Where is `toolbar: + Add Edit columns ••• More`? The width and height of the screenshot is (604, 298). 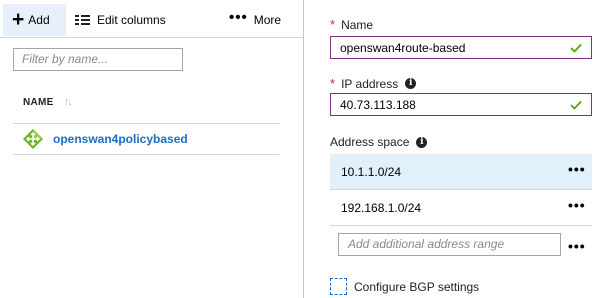
toolbar: + Add Edit columns ••• More is located at coordinates (151, 19).